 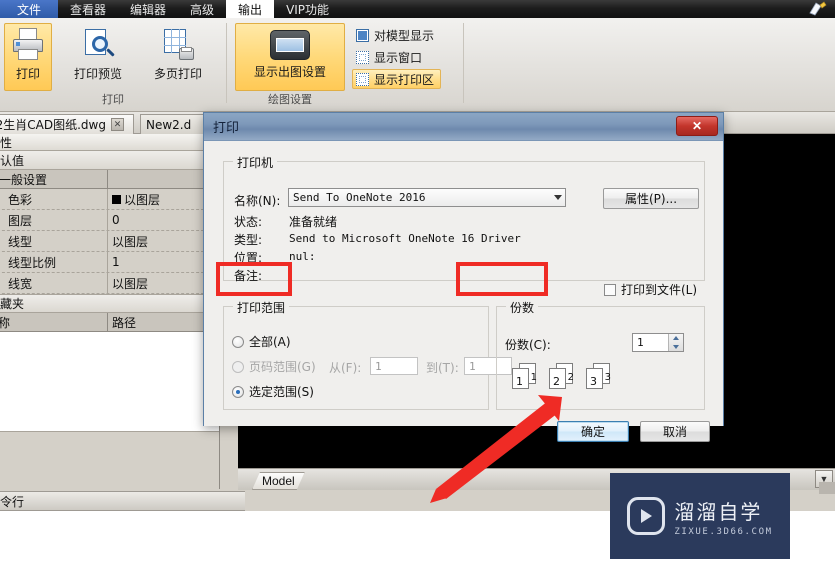 What do you see at coordinates (676, 338) in the screenshot?
I see `stepper-up-icon` at bounding box center [676, 338].